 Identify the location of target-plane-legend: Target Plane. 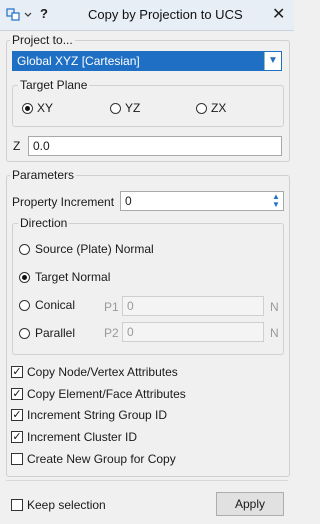
(54, 85).